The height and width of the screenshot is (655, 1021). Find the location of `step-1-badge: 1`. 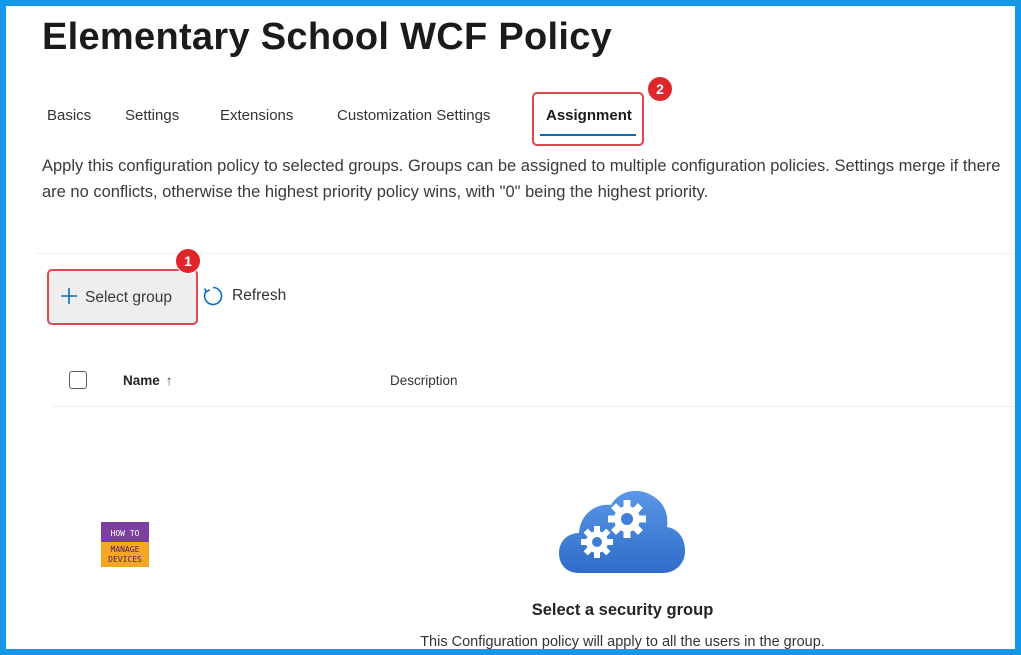

step-1-badge: 1 is located at coordinates (188, 261).